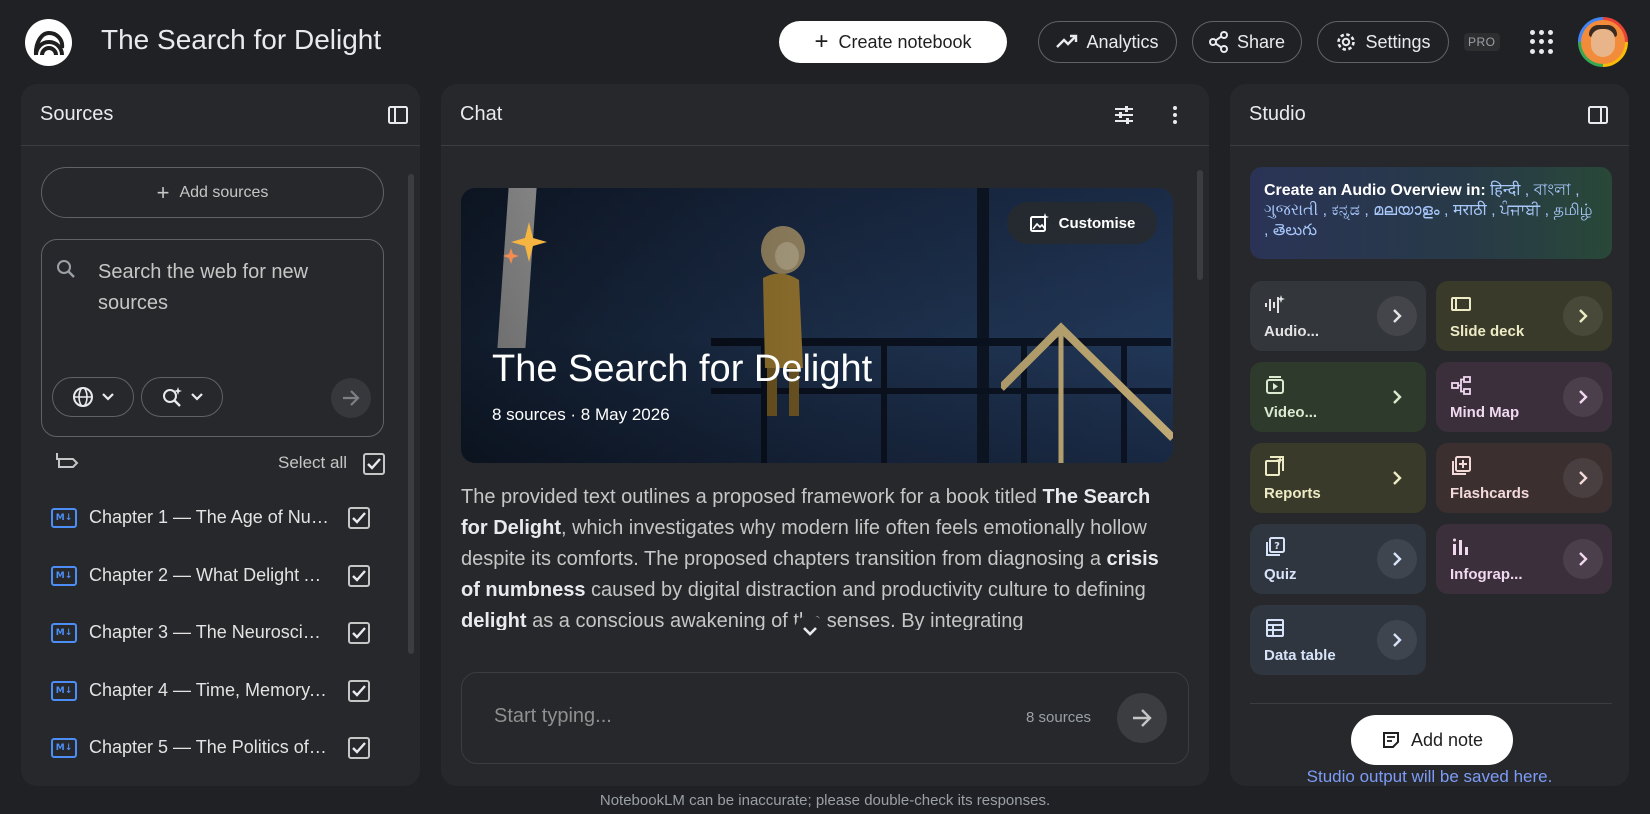 The image size is (1650, 814). What do you see at coordinates (241, 40) in the screenshot?
I see `notebook-title: The Search for Delight` at bounding box center [241, 40].